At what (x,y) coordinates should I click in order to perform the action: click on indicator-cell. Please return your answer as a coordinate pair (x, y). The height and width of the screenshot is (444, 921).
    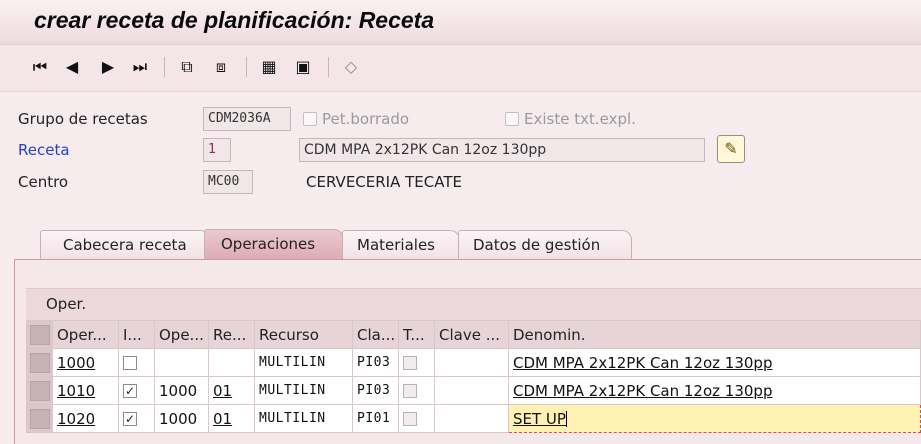
    Looking at the image, I should click on (136, 362).